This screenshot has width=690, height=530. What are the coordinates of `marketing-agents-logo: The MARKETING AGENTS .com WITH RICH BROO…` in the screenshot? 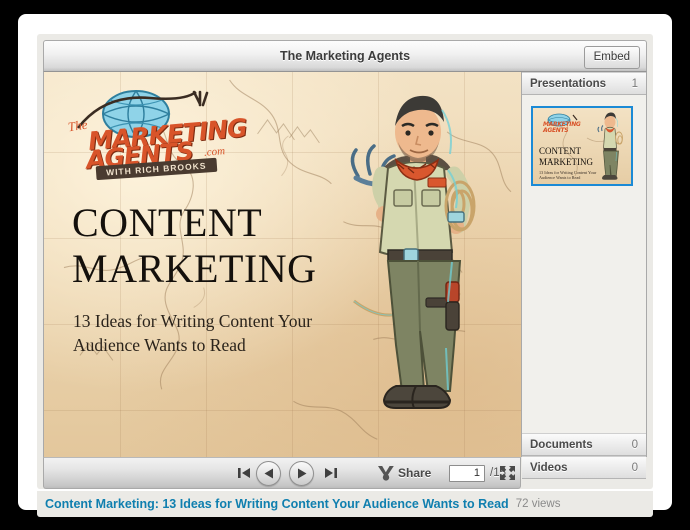 It's located at (157, 136).